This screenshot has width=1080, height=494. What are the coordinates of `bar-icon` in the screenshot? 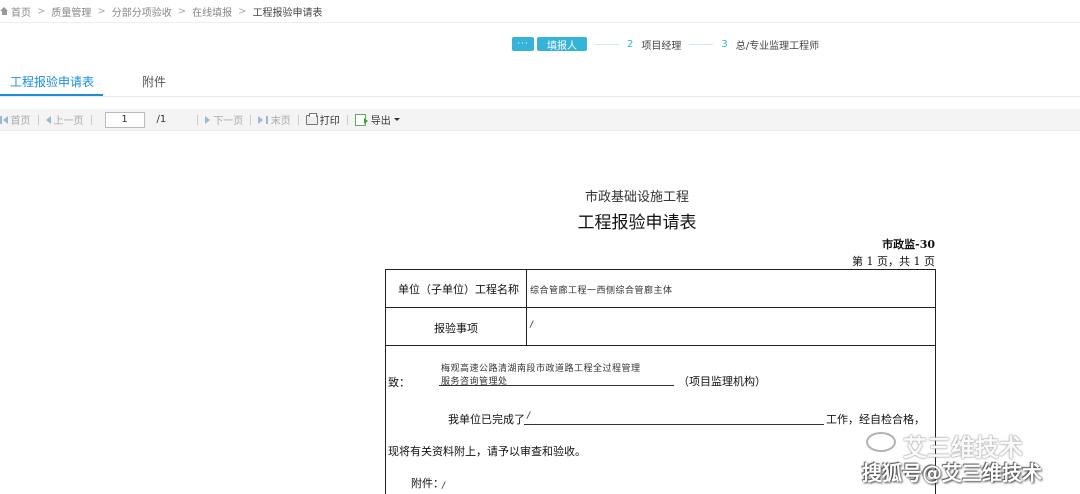 It's located at (267, 119).